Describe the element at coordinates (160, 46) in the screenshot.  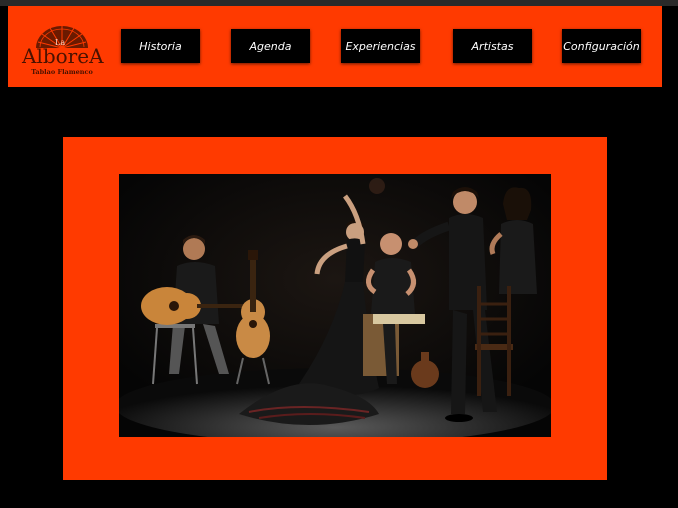
I see `nav-historia-button: Historia` at that location.